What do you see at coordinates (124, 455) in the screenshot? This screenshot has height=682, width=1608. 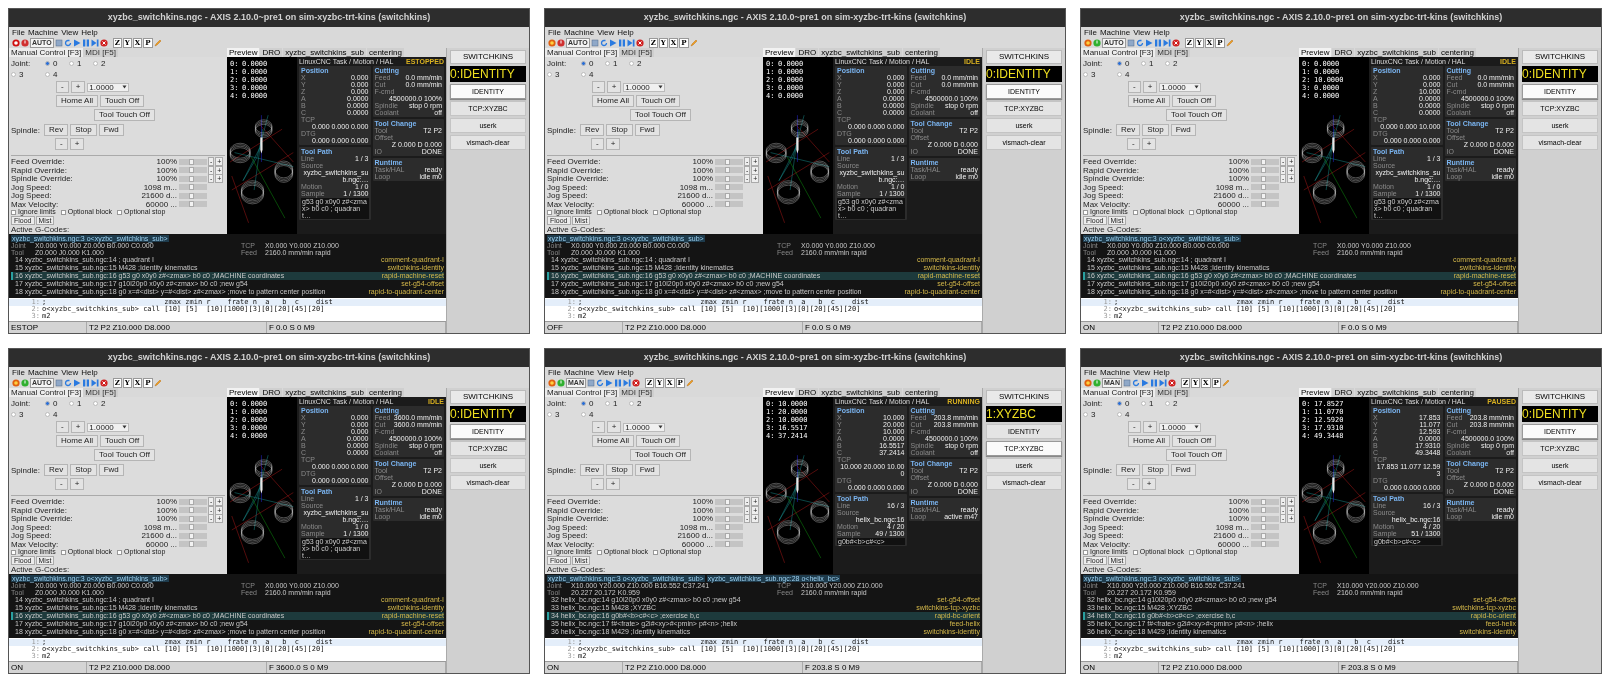 I see `tool-touch-off-button: Tool Touch Off` at bounding box center [124, 455].